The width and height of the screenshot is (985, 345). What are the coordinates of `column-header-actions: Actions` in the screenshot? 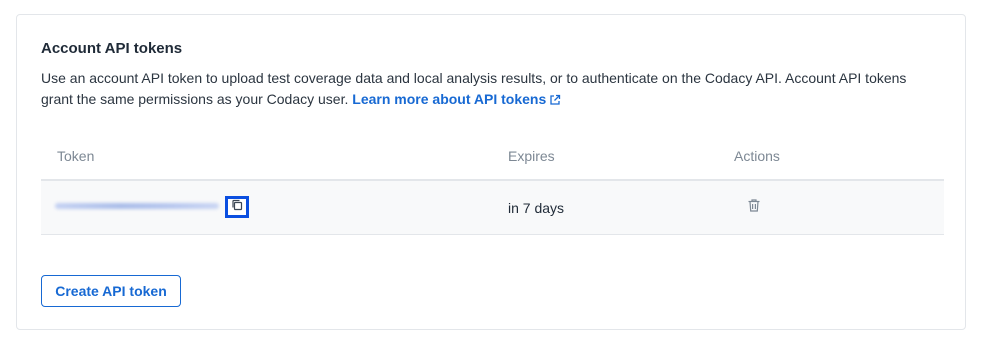 It's located at (757, 156).